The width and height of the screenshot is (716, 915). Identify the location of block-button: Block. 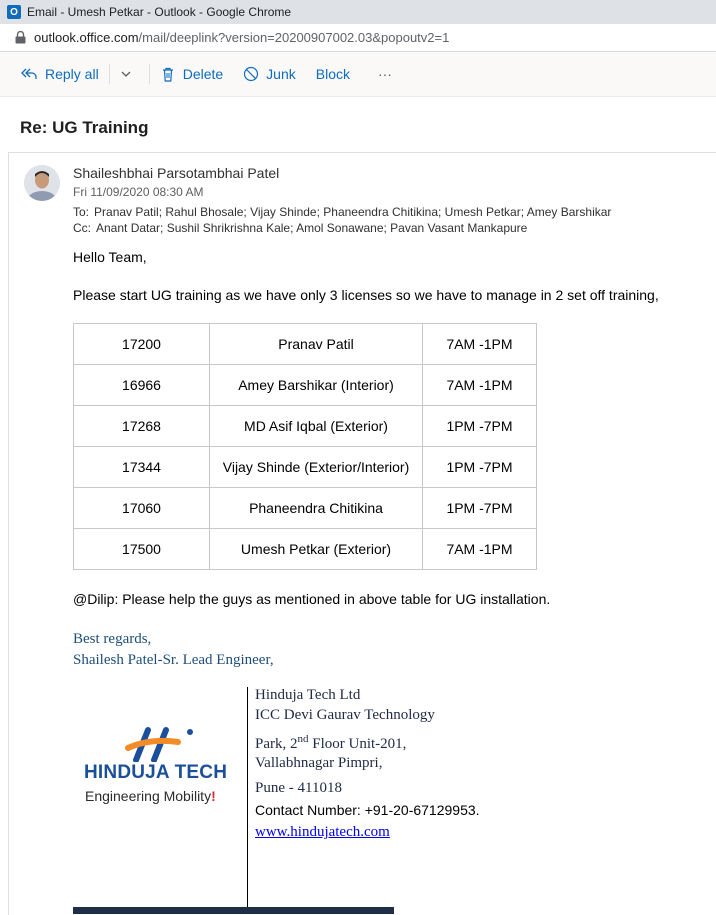
(333, 74).